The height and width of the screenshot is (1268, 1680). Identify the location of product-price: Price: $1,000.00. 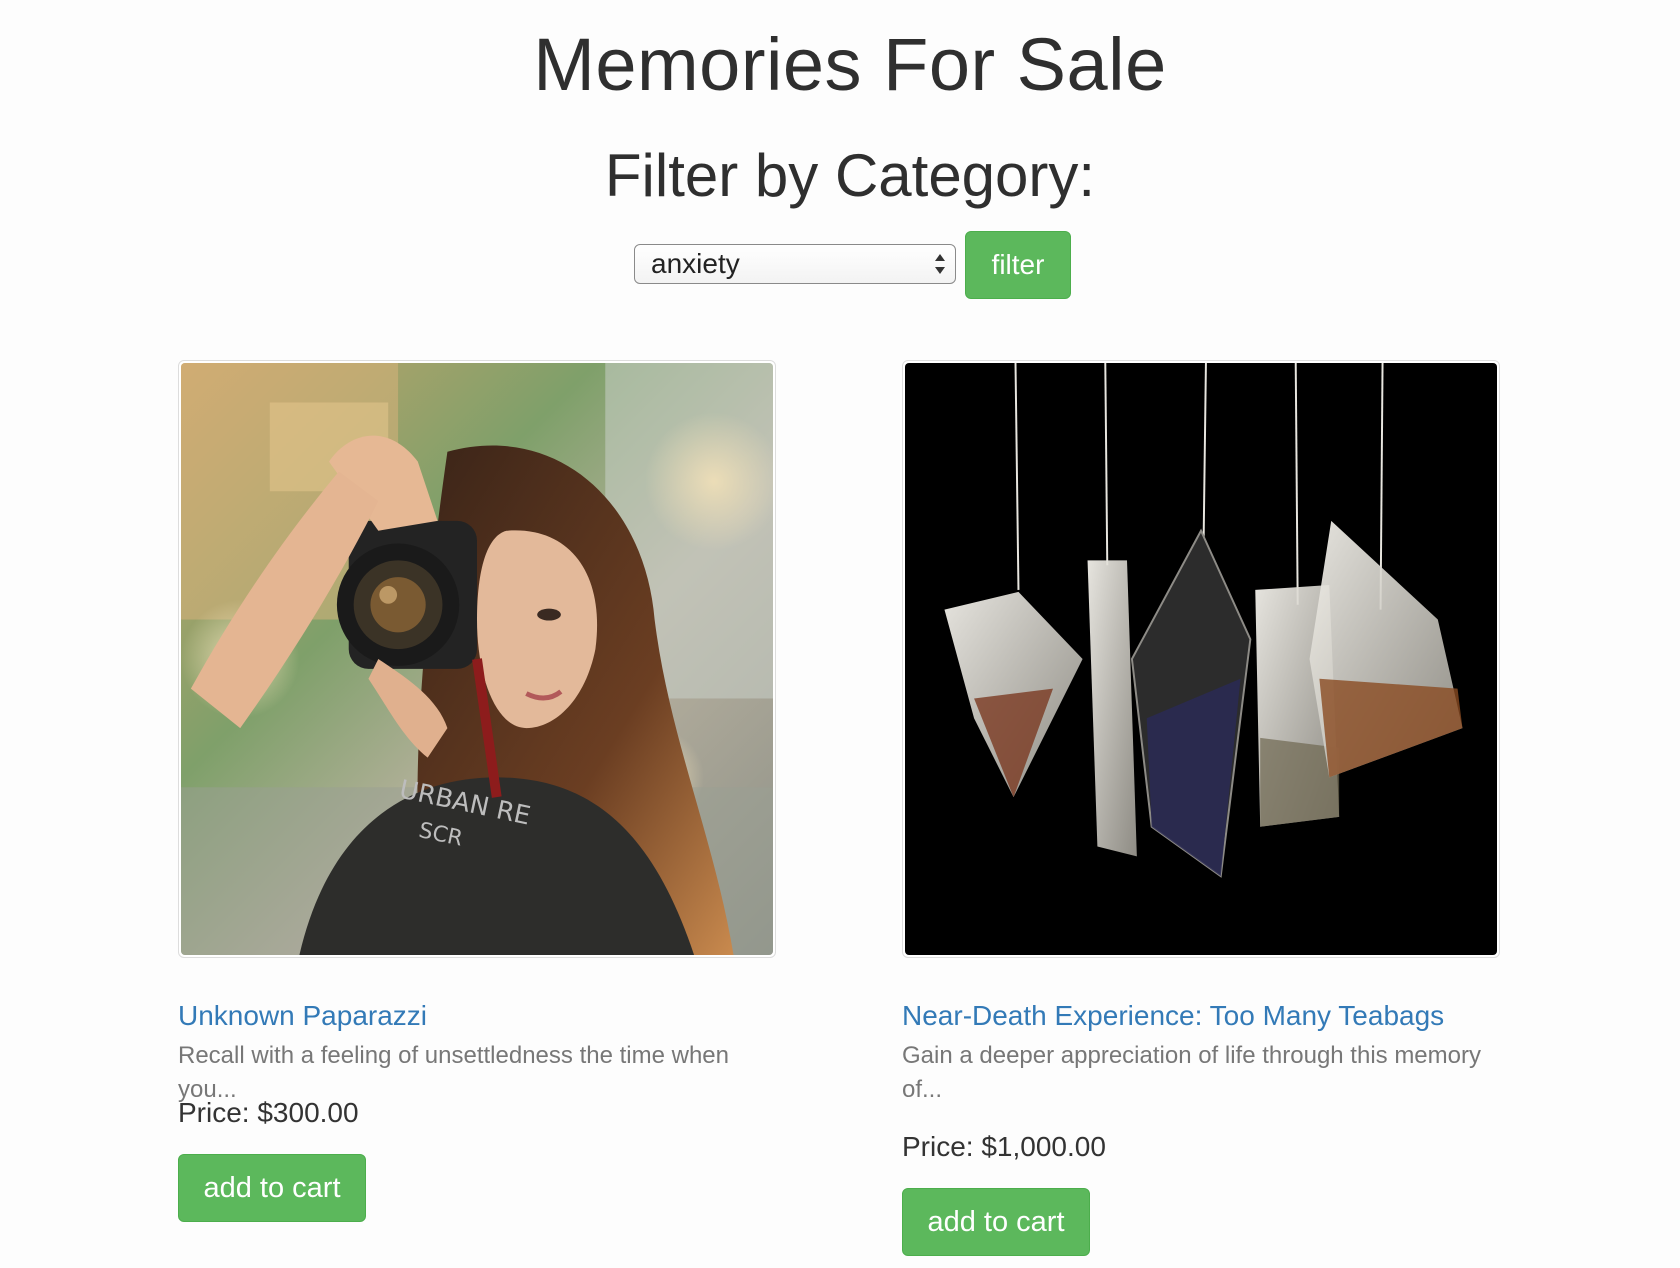
(1004, 1146).